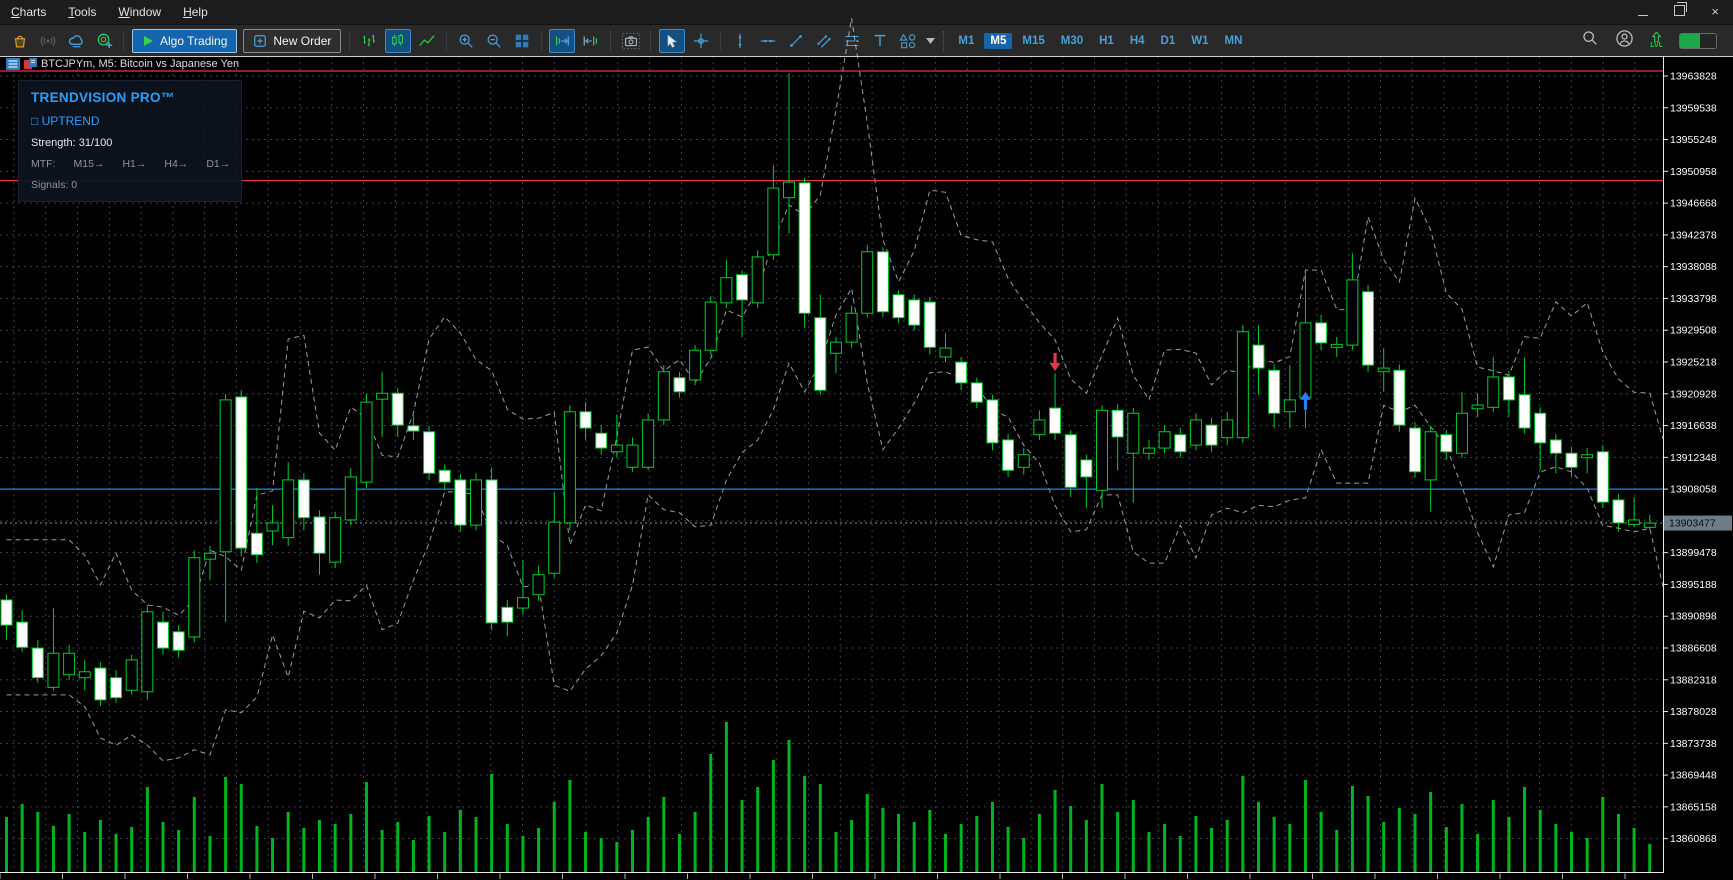  What do you see at coordinates (176, 164) in the screenshot?
I see `mtf-item: H4→` at bounding box center [176, 164].